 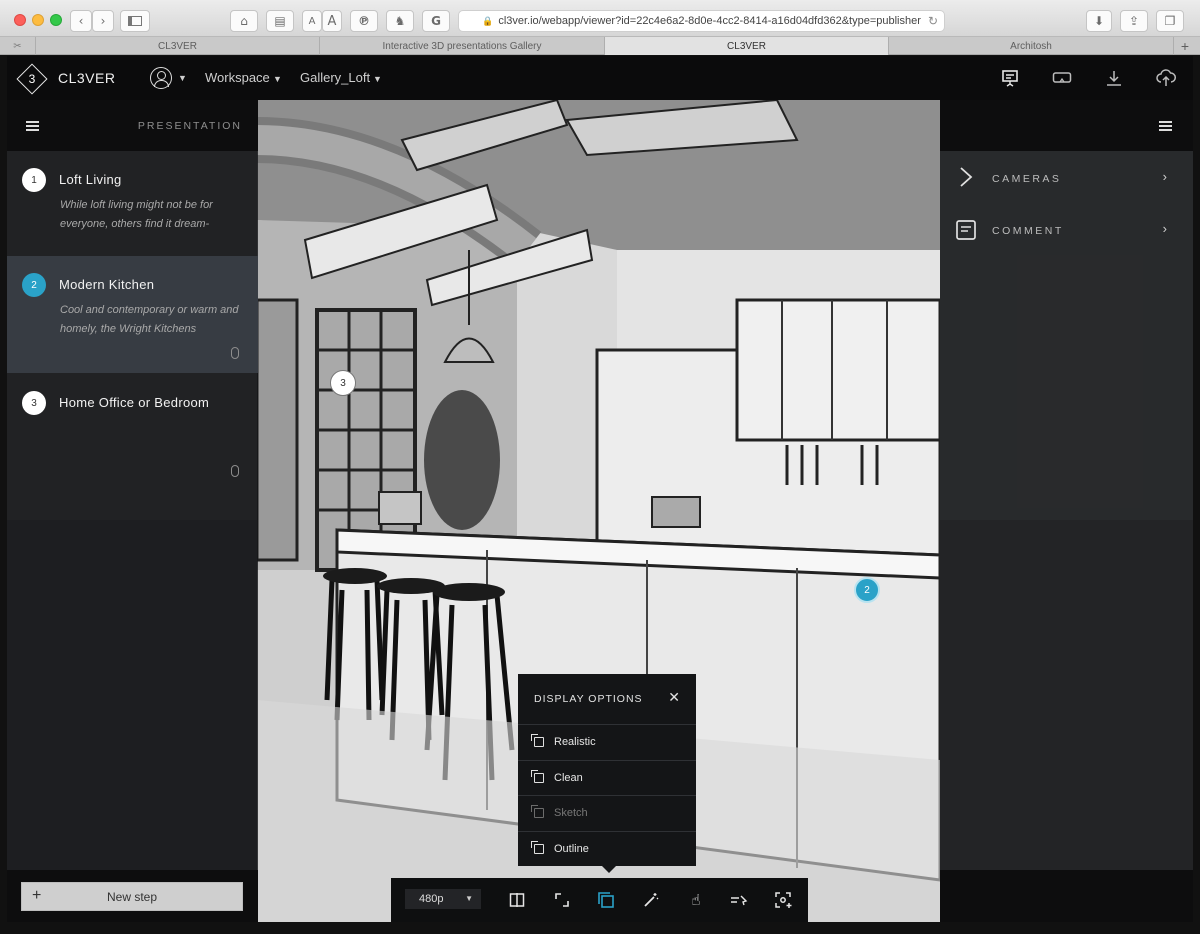 What do you see at coordinates (1066, 896) in the screenshot?
I see `side-panel-footer` at bounding box center [1066, 896].